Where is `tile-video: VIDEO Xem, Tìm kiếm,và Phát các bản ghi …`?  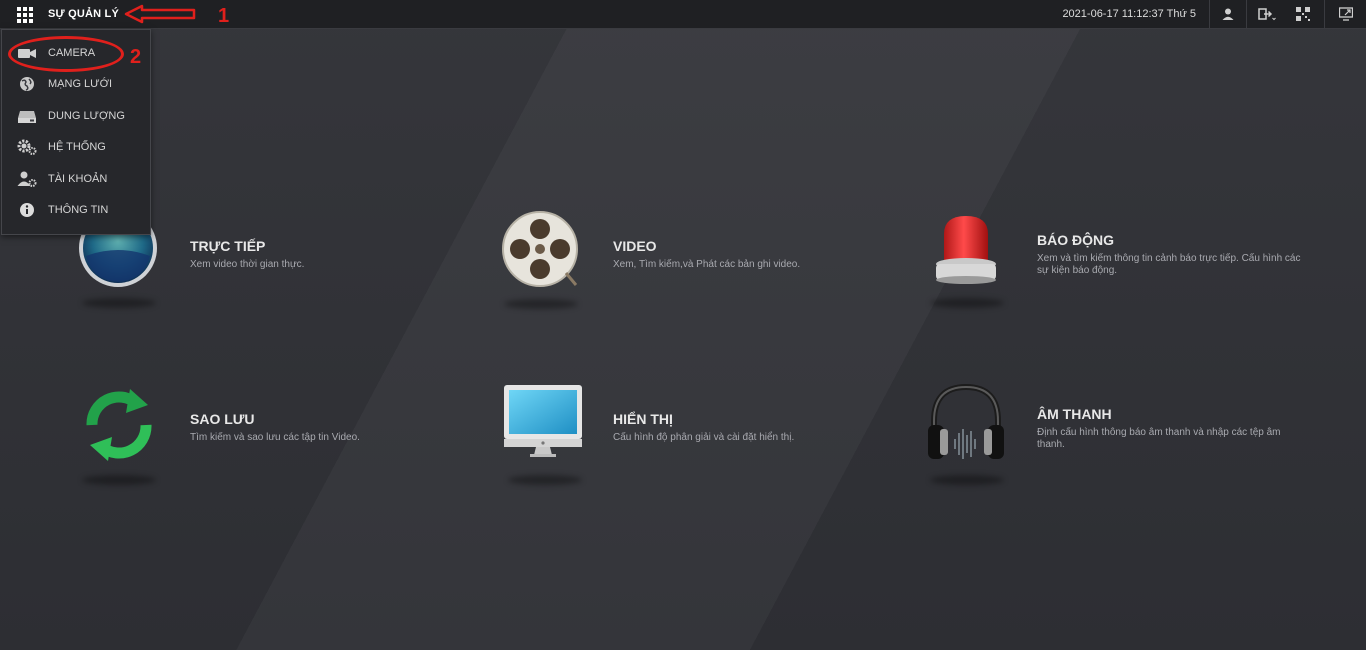 tile-video: VIDEO Xem, Tìm kiếm,và Phát các bản ghi … is located at coordinates (696, 257).